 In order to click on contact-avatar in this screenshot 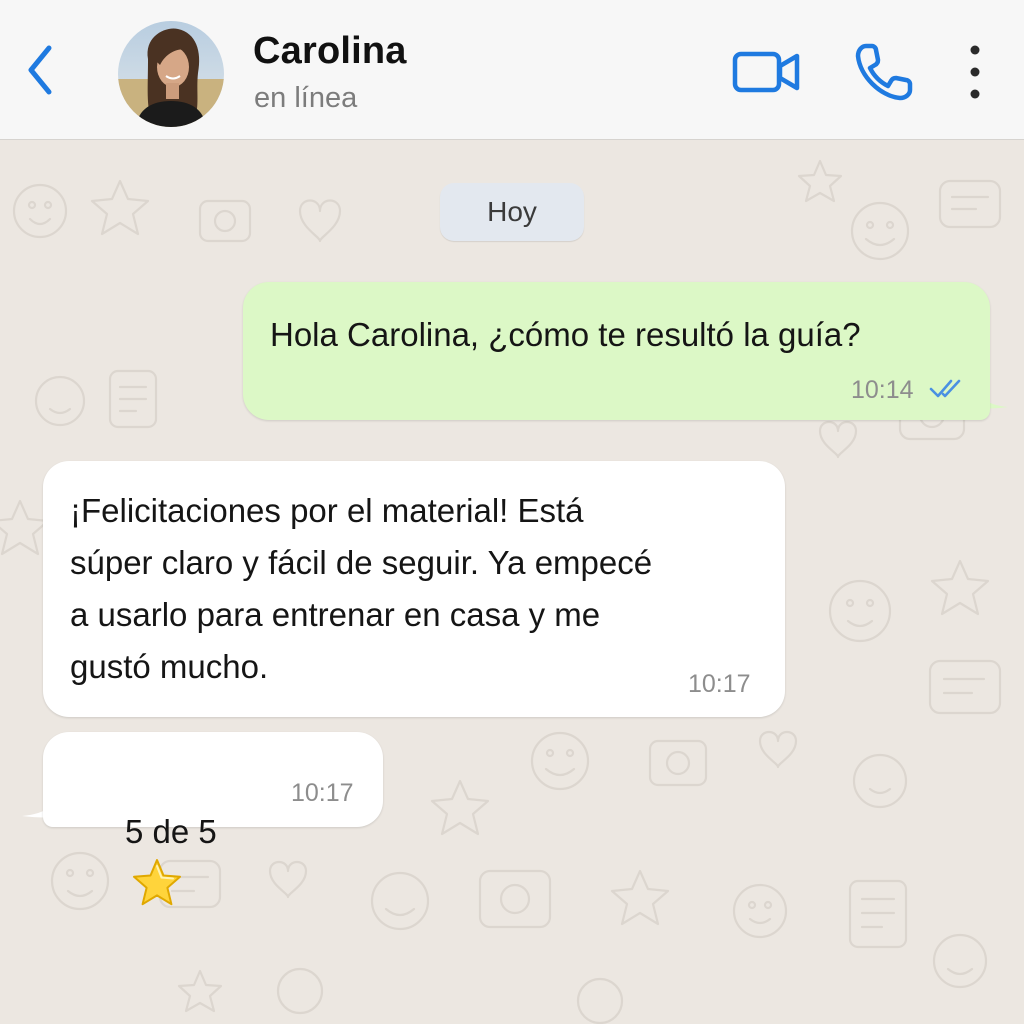, I will do `click(171, 74)`.